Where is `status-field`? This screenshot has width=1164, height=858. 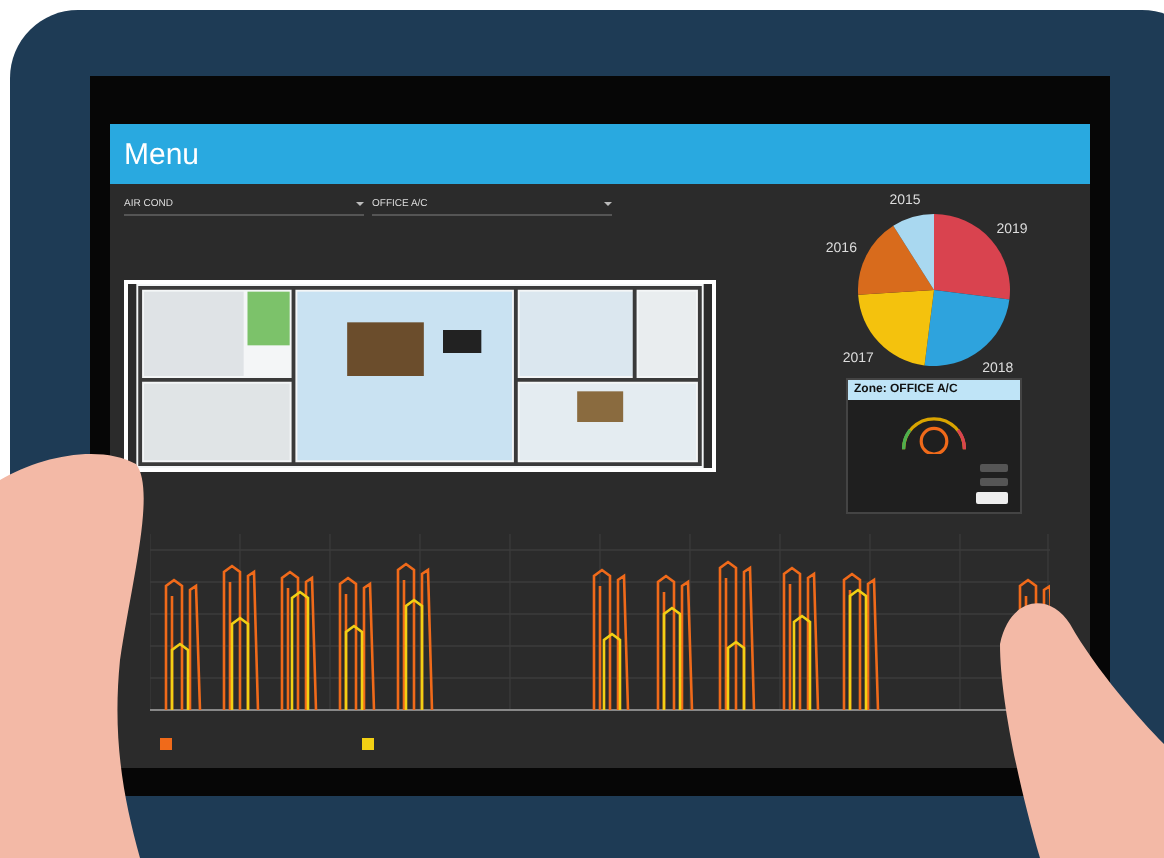 status-field is located at coordinates (994, 468).